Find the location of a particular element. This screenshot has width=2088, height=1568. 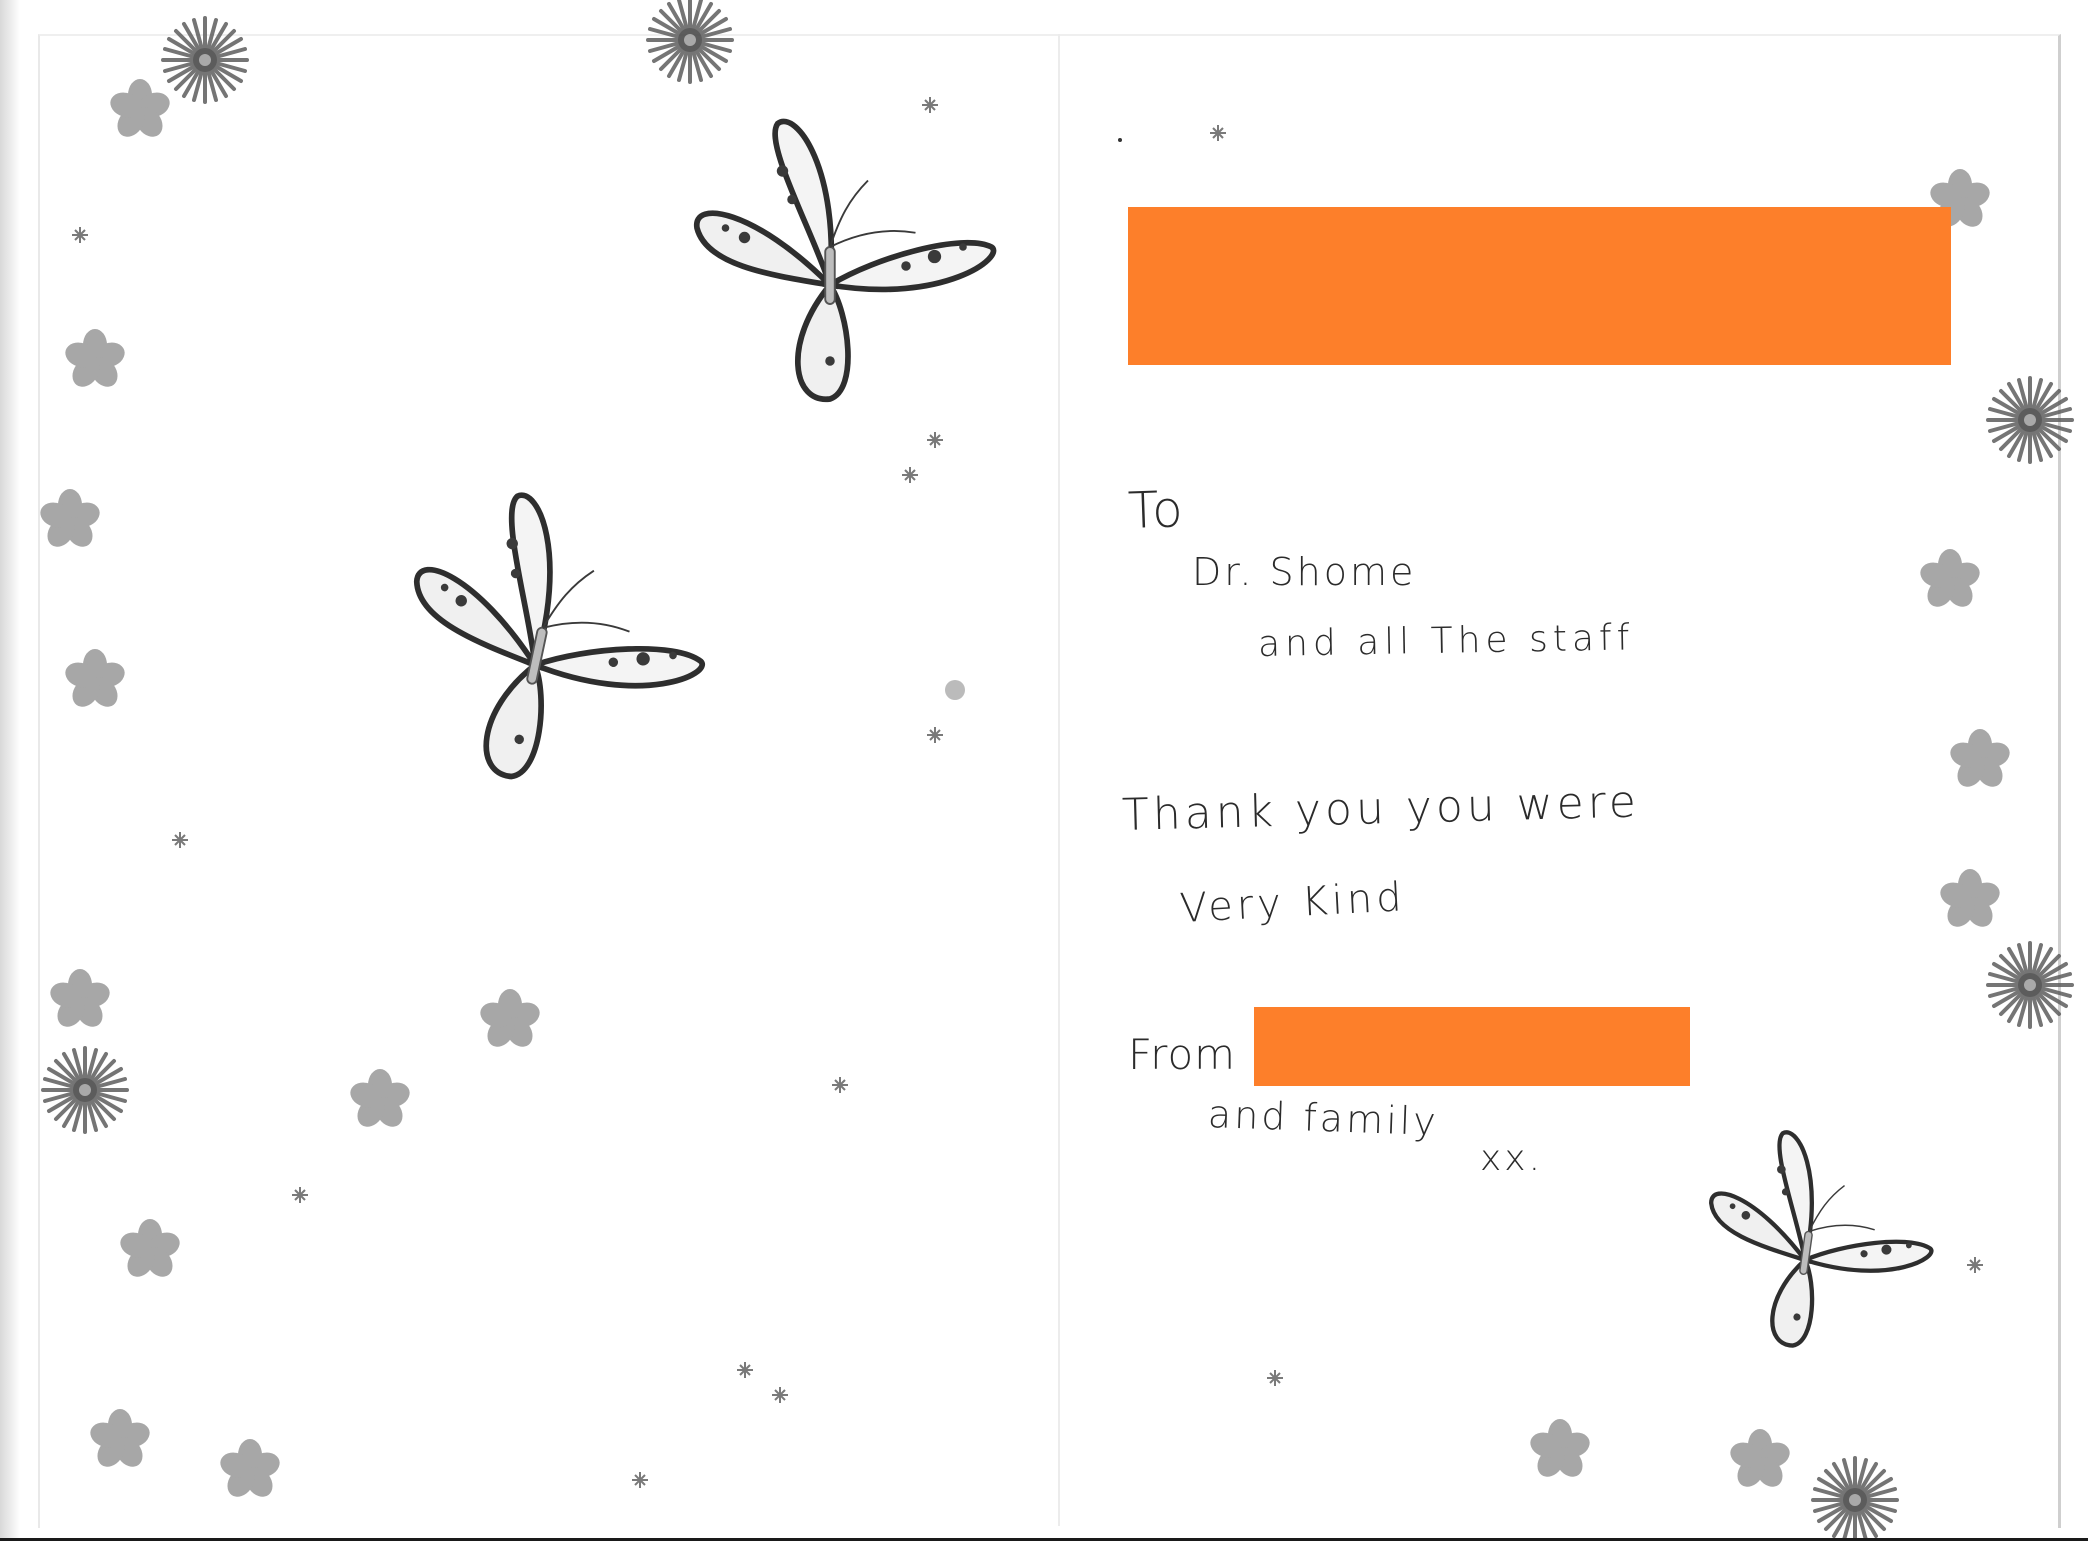

greeting-to: To is located at coordinates (1156, 510).